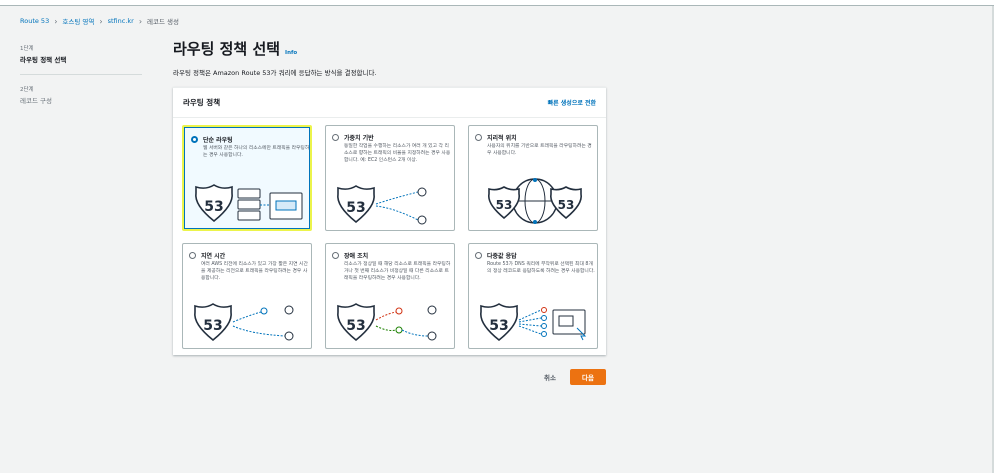 Image resolution: width=994 pixels, height=473 pixels. I want to click on step-divider, so click(81, 74).